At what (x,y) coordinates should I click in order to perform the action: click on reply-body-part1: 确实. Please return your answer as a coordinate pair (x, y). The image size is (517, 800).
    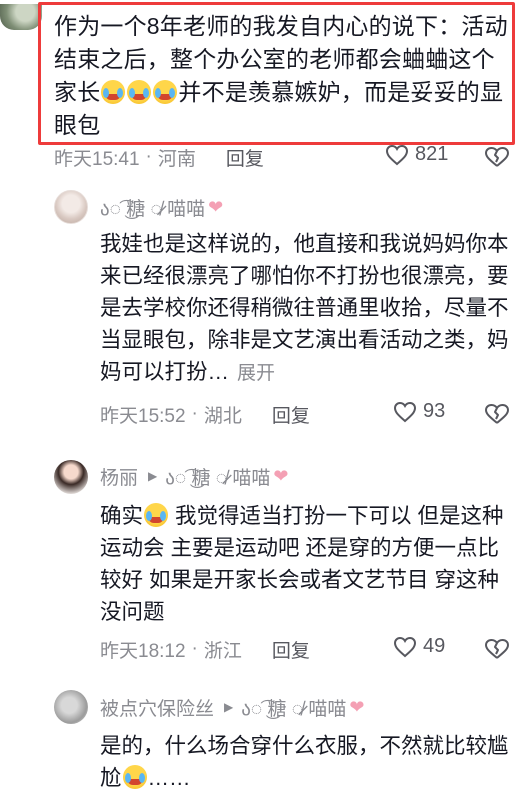
    Looking at the image, I should click on (122, 516).